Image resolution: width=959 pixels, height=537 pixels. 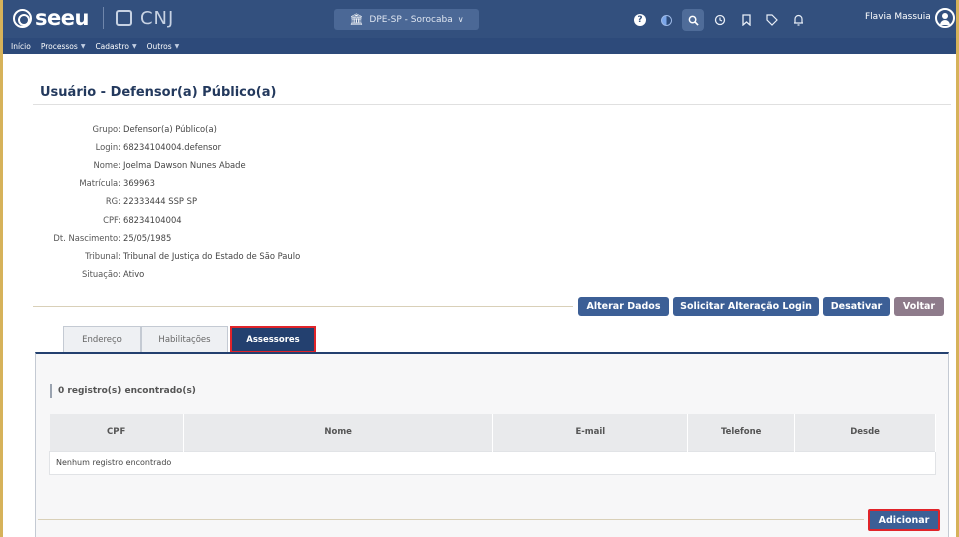 I want to click on column-header-name: Nome, so click(x=338, y=432).